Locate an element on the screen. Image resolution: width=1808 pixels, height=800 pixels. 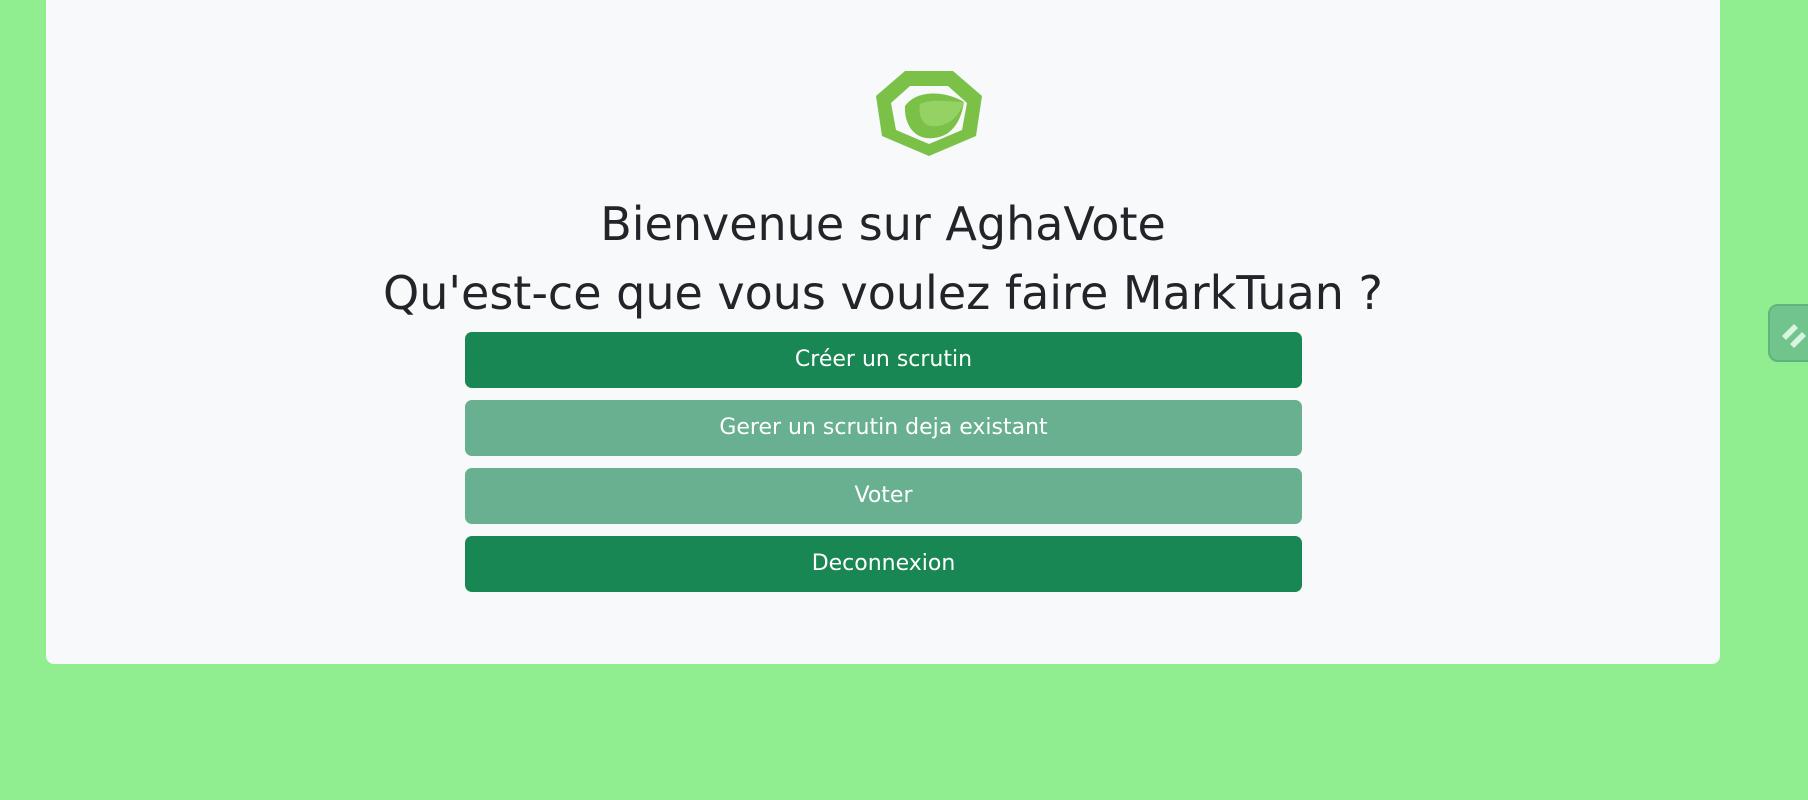
extension-handle-icon is located at coordinates (1794, 336).